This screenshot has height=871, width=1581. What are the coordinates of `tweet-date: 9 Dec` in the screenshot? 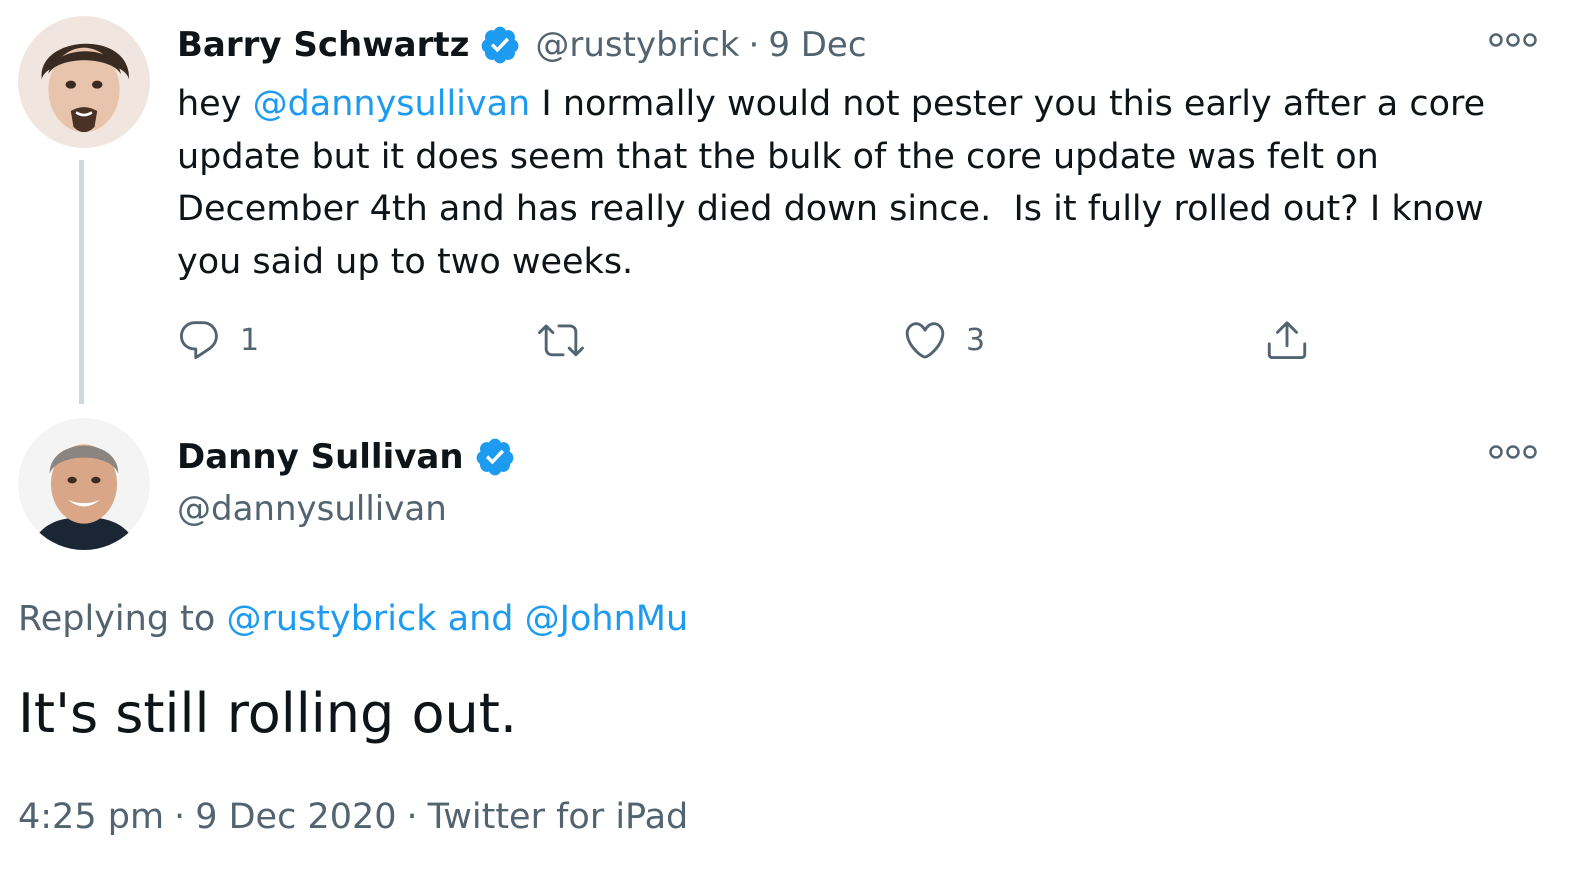 It's located at (817, 45).